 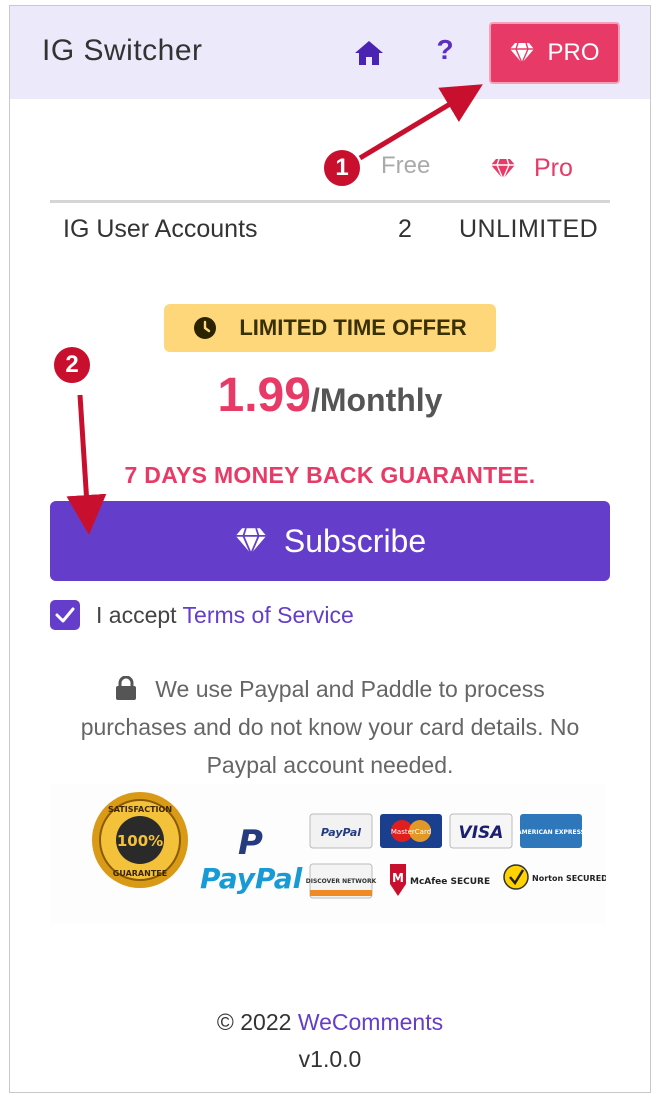 What do you see at coordinates (140, 873) in the screenshot?
I see `seal-bottom-text: GUARANTEE` at bounding box center [140, 873].